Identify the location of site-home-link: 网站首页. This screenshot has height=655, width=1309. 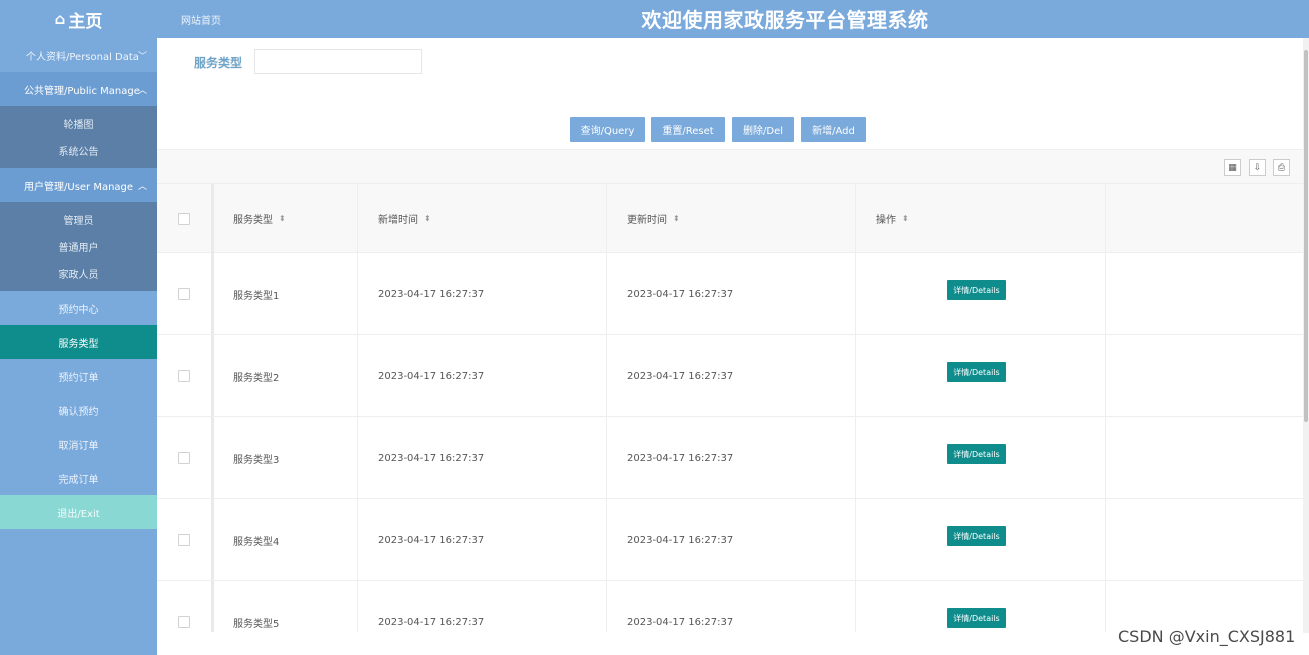
(201, 19).